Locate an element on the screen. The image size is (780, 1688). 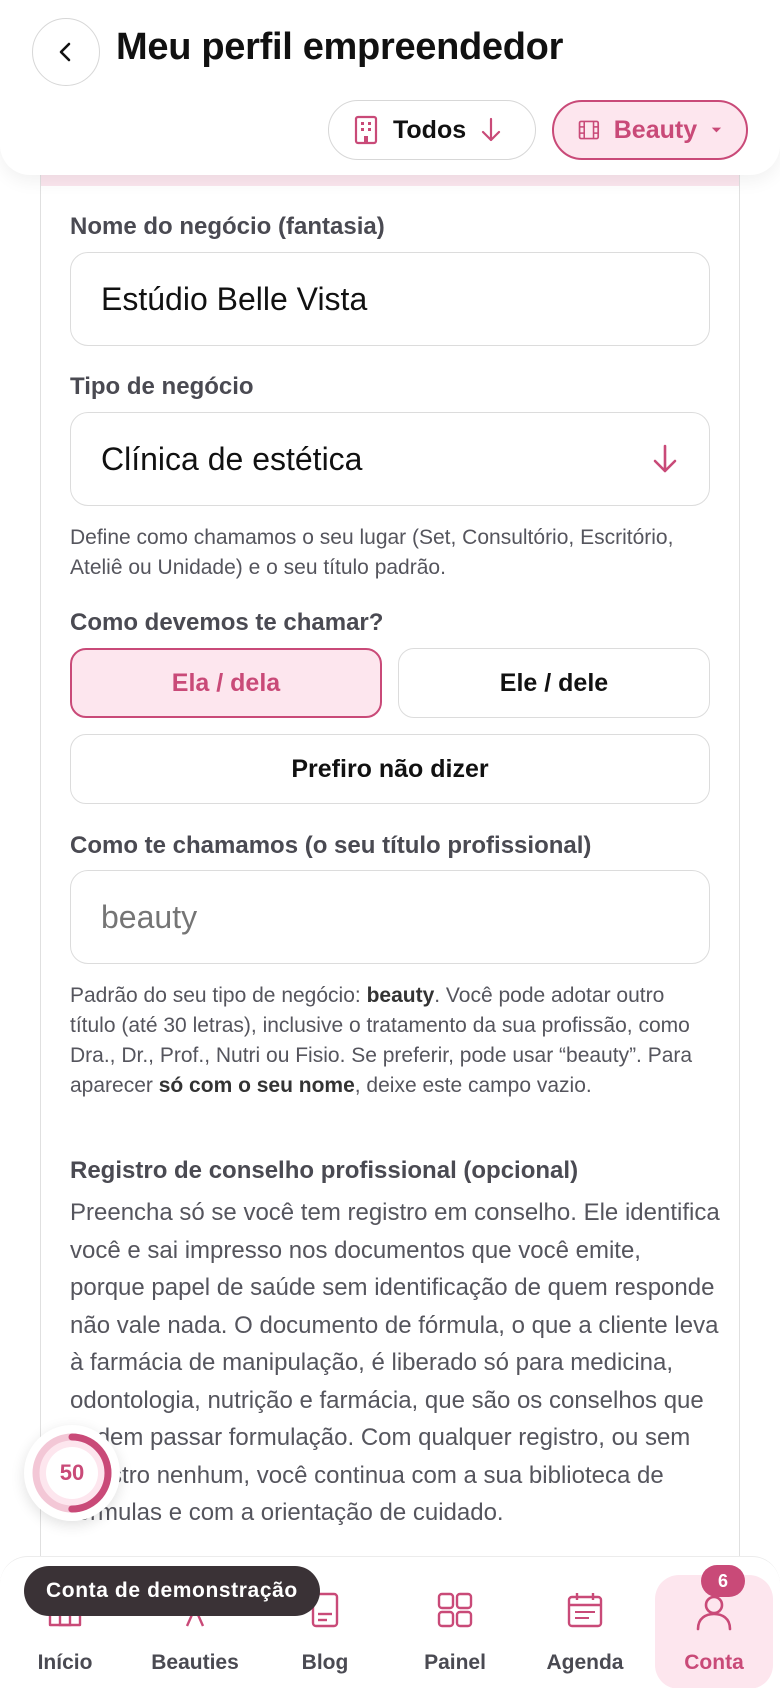
back-button is located at coordinates (66, 52).